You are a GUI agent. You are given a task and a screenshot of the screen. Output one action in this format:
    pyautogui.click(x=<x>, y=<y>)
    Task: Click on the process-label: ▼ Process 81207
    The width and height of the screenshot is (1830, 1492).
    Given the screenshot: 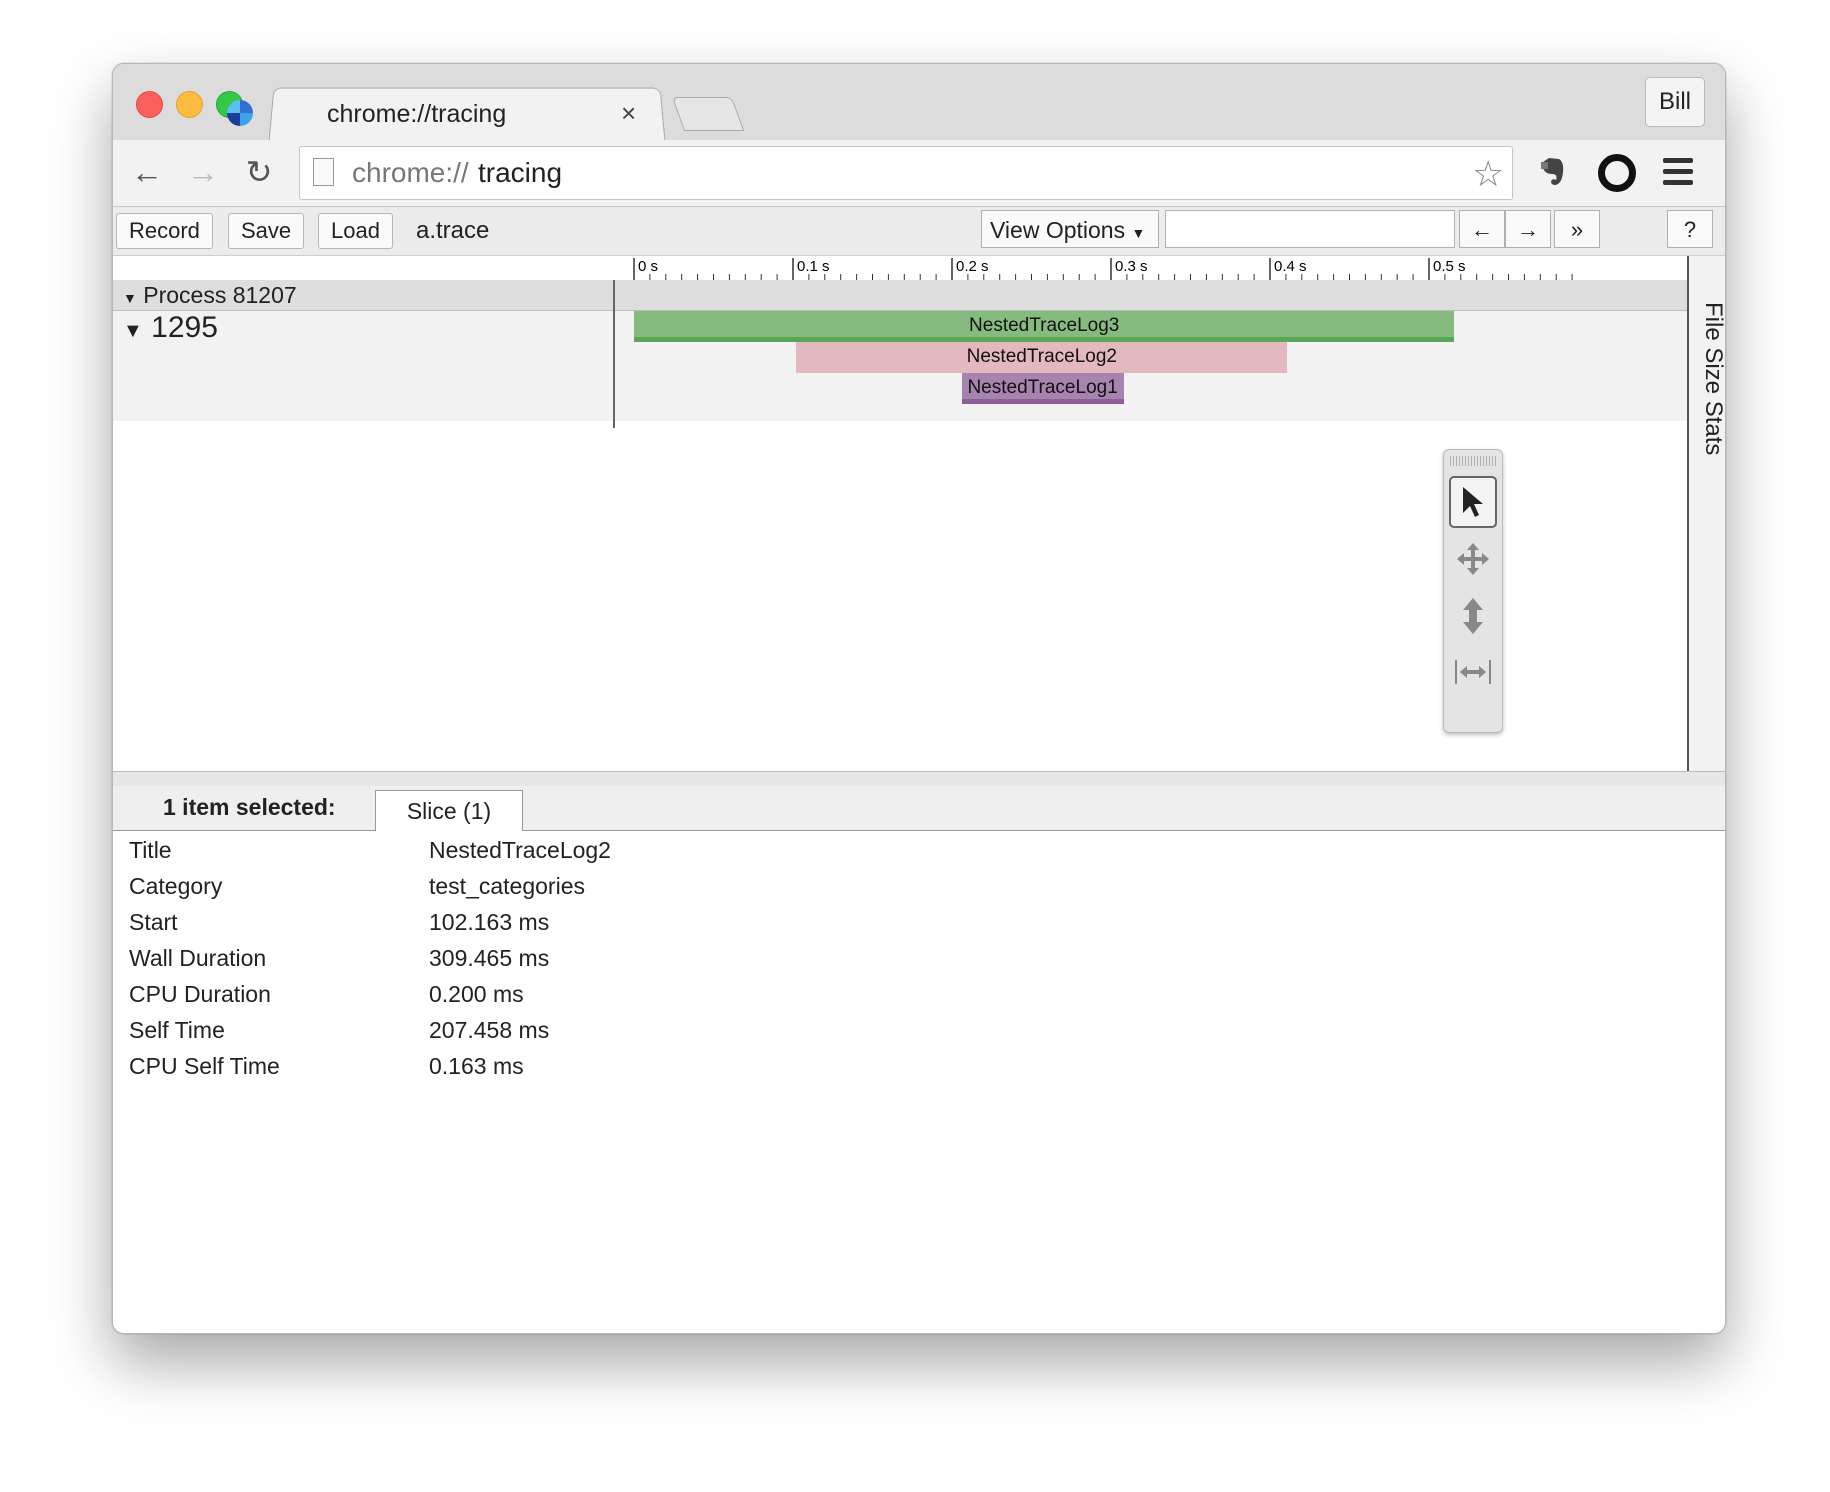 What is the action you would take?
    pyautogui.click(x=210, y=295)
    